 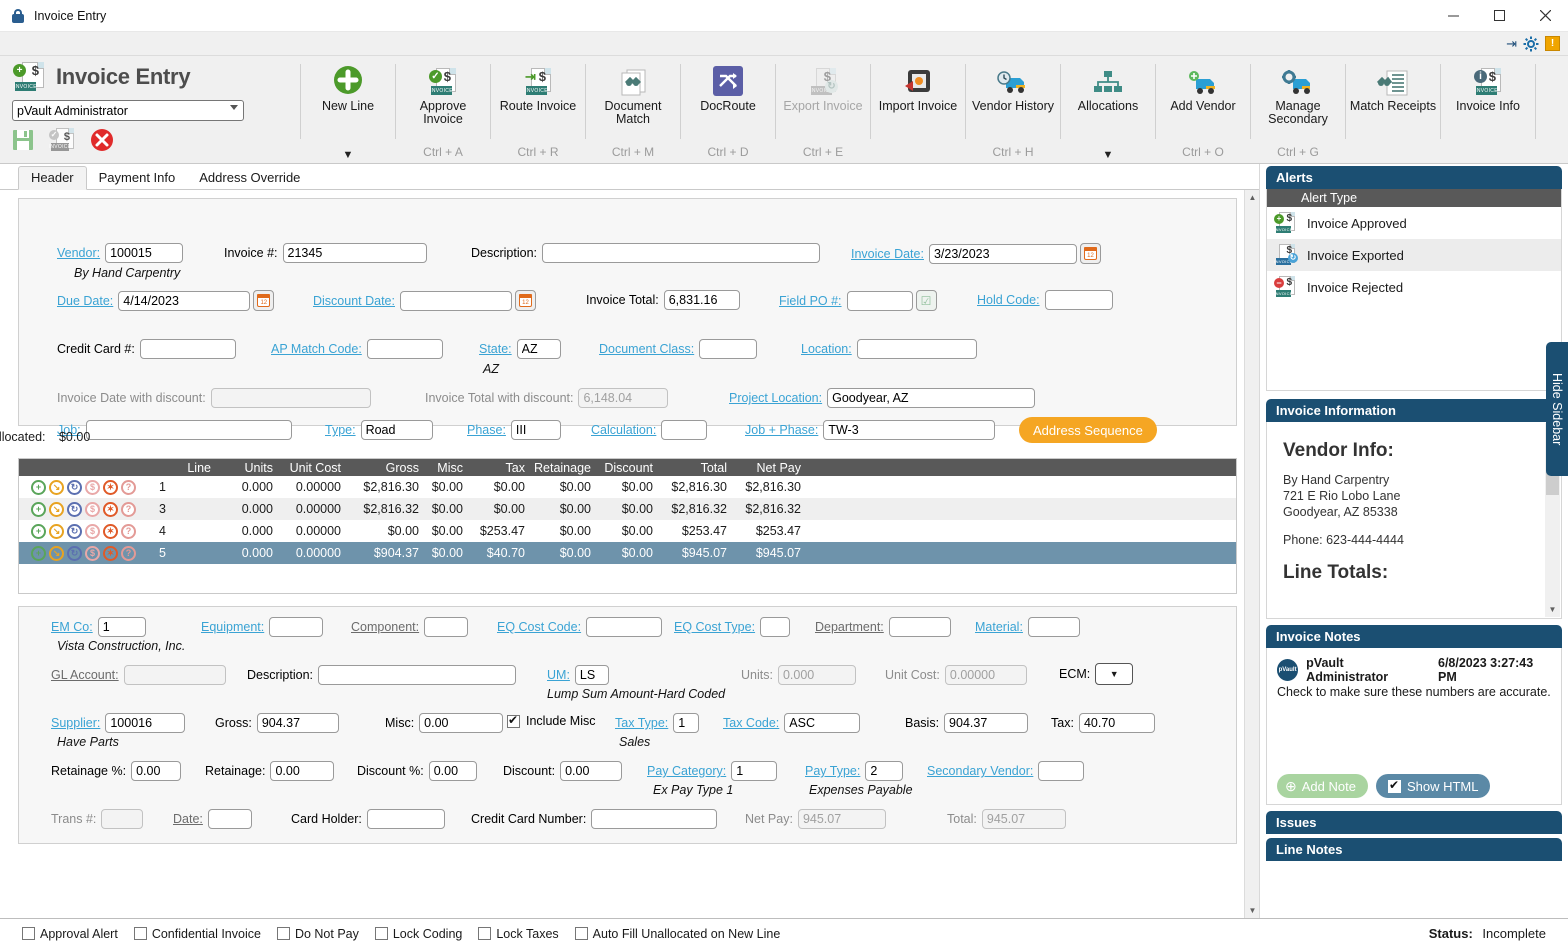 I want to click on component-input, so click(x=446, y=627).